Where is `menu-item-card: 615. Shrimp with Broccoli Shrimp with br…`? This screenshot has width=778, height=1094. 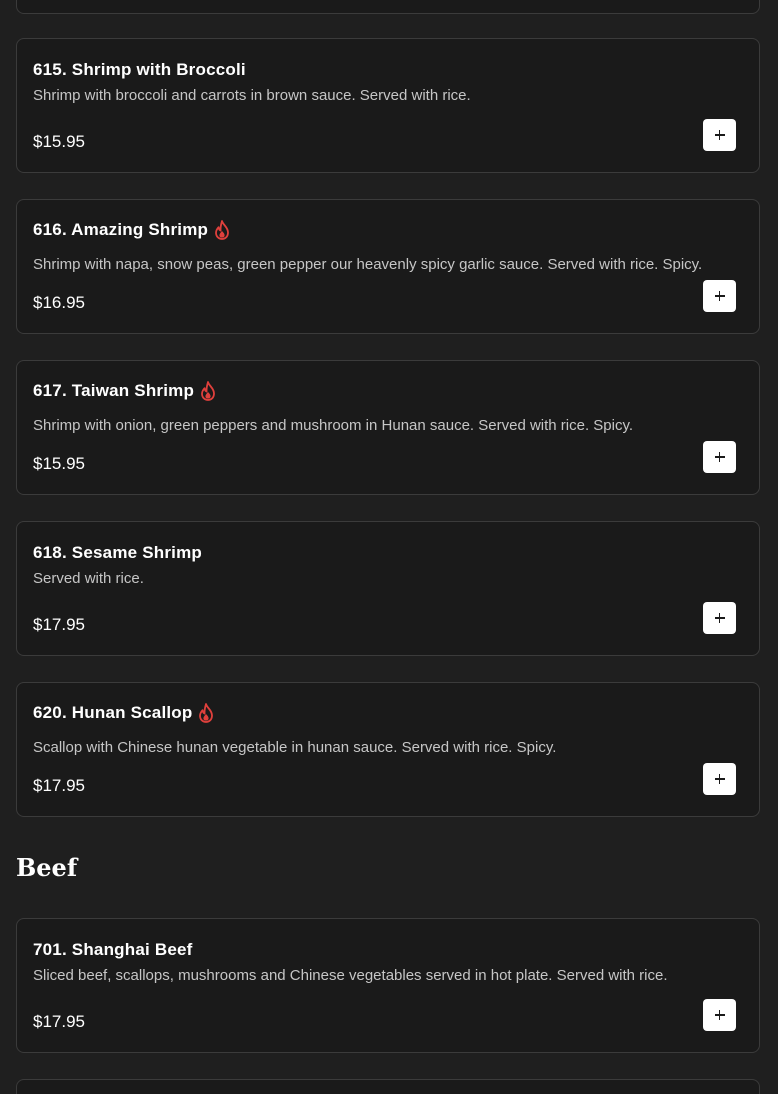 menu-item-card: 615. Shrimp with Broccoli Shrimp with br… is located at coordinates (388, 105).